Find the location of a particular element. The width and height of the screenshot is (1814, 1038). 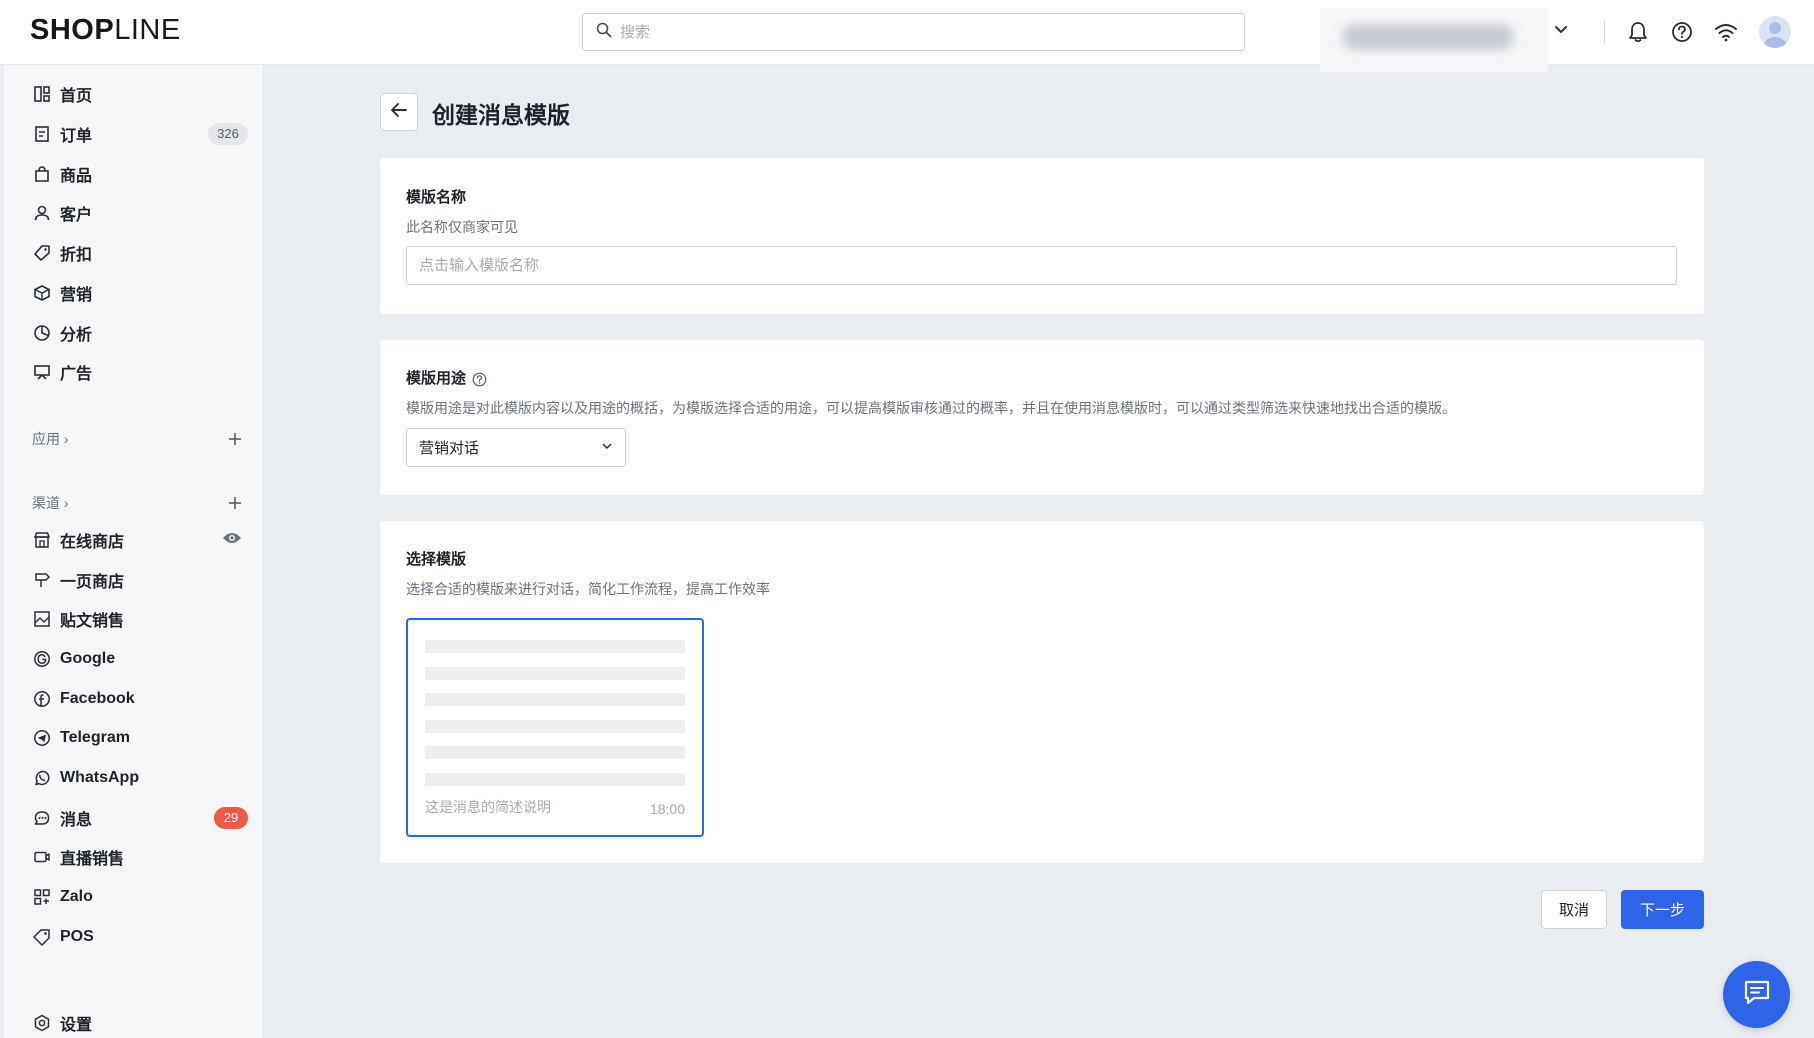

sidebar-item-label: 客户 is located at coordinates (76, 215).